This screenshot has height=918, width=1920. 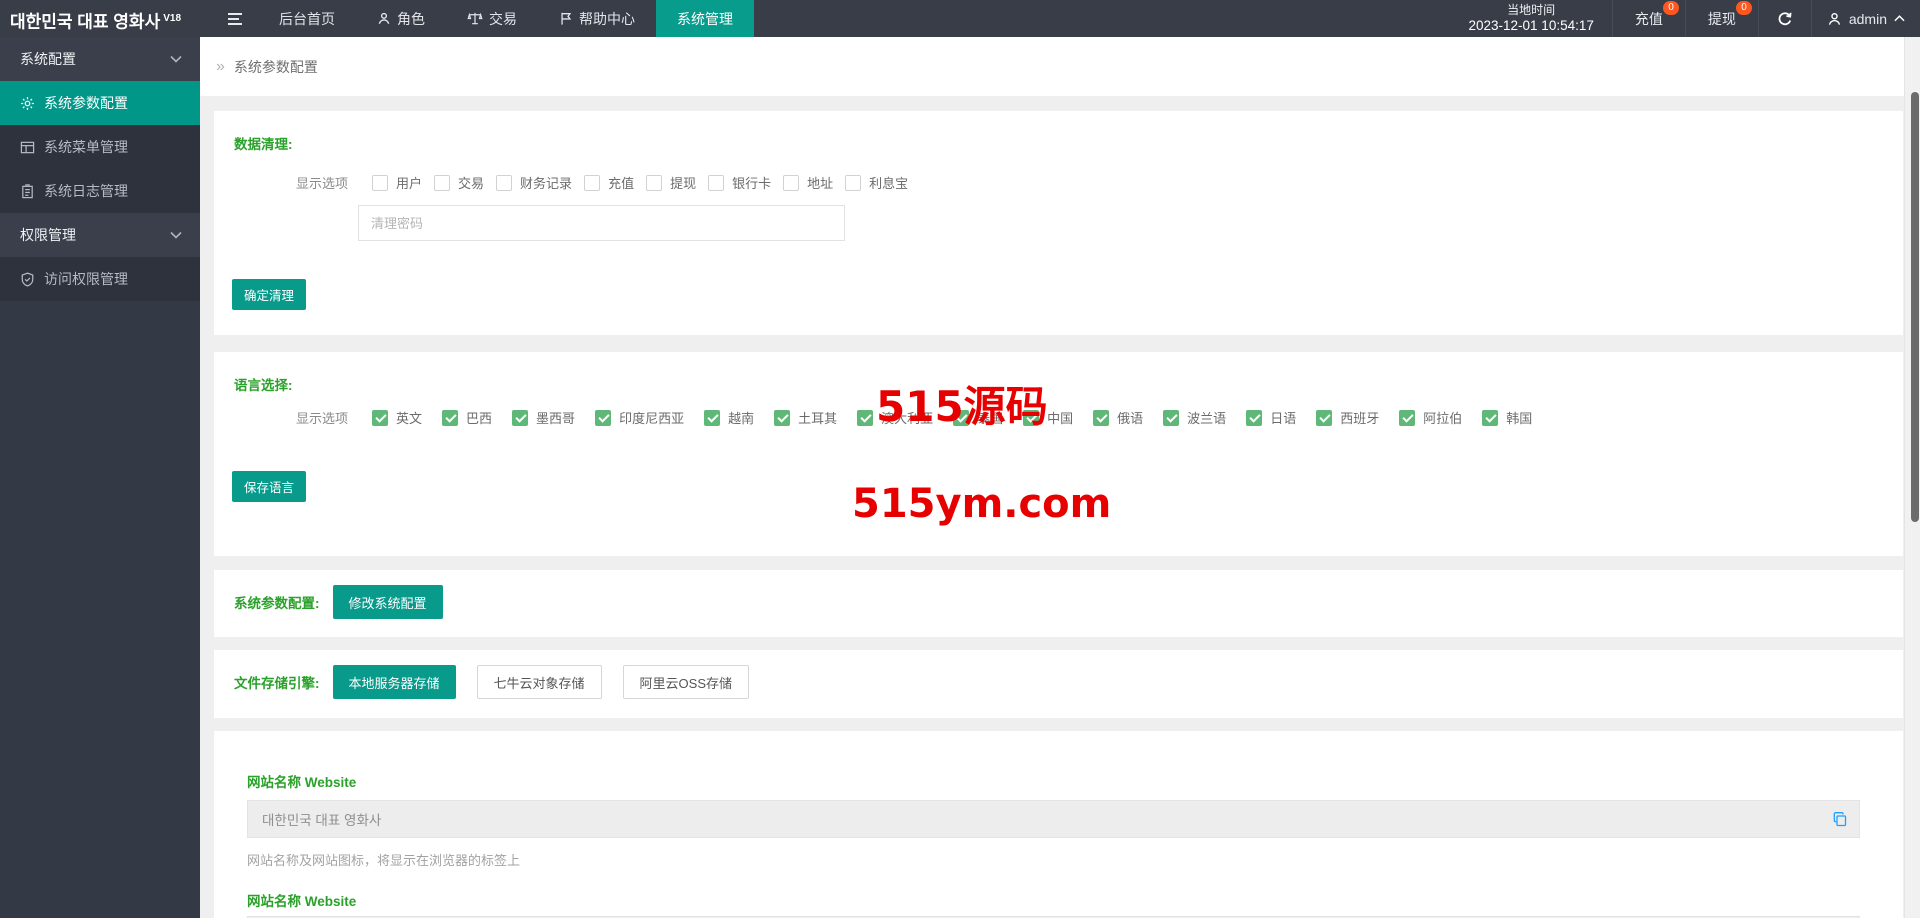 What do you see at coordinates (269, 486) in the screenshot?
I see `save-language-button: 保存语言` at bounding box center [269, 486].